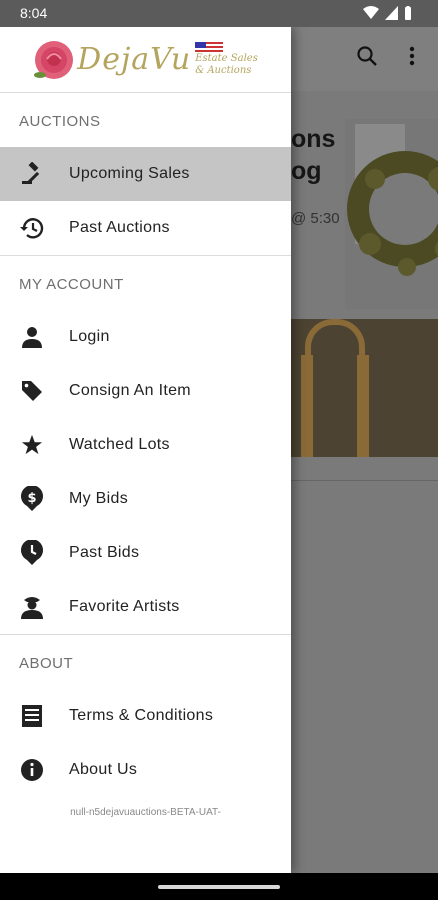 This screenshot has width=438, height=900. I want to click on brand-name: DejaVu, so click(134, 59).